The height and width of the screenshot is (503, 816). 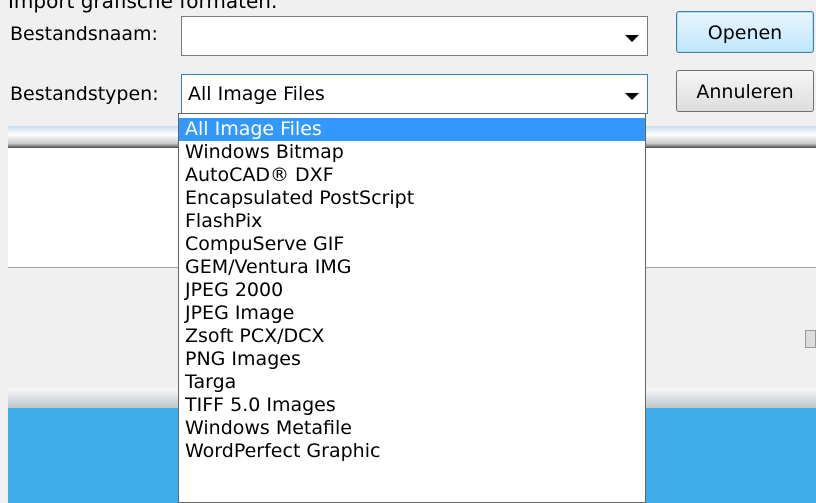 I want to click on list-item: WordPerfect Graphic, so click(x=412, y=451).